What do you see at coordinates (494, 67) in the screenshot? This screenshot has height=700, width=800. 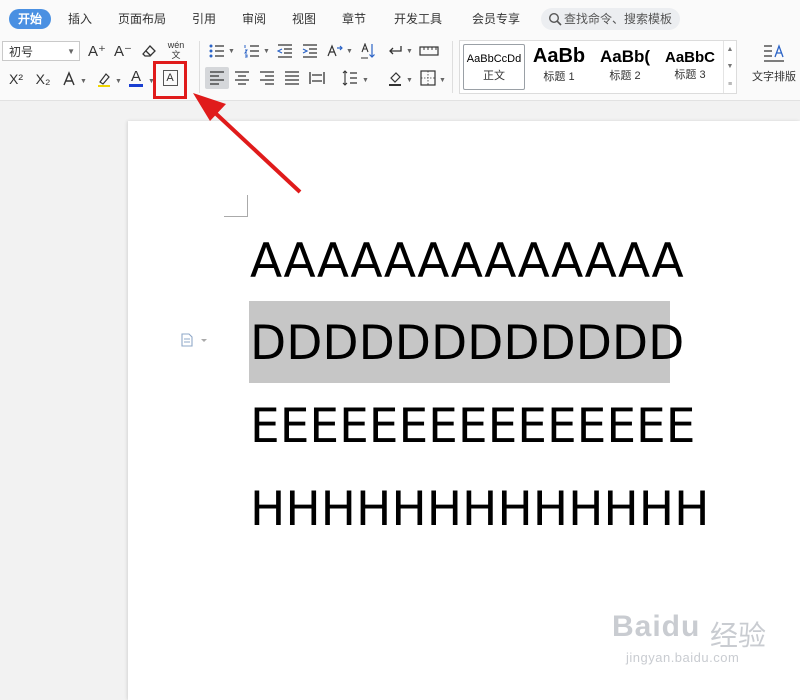 I see `style-normal: AaBbCcDd 正文` at bounding box center [494, 67].